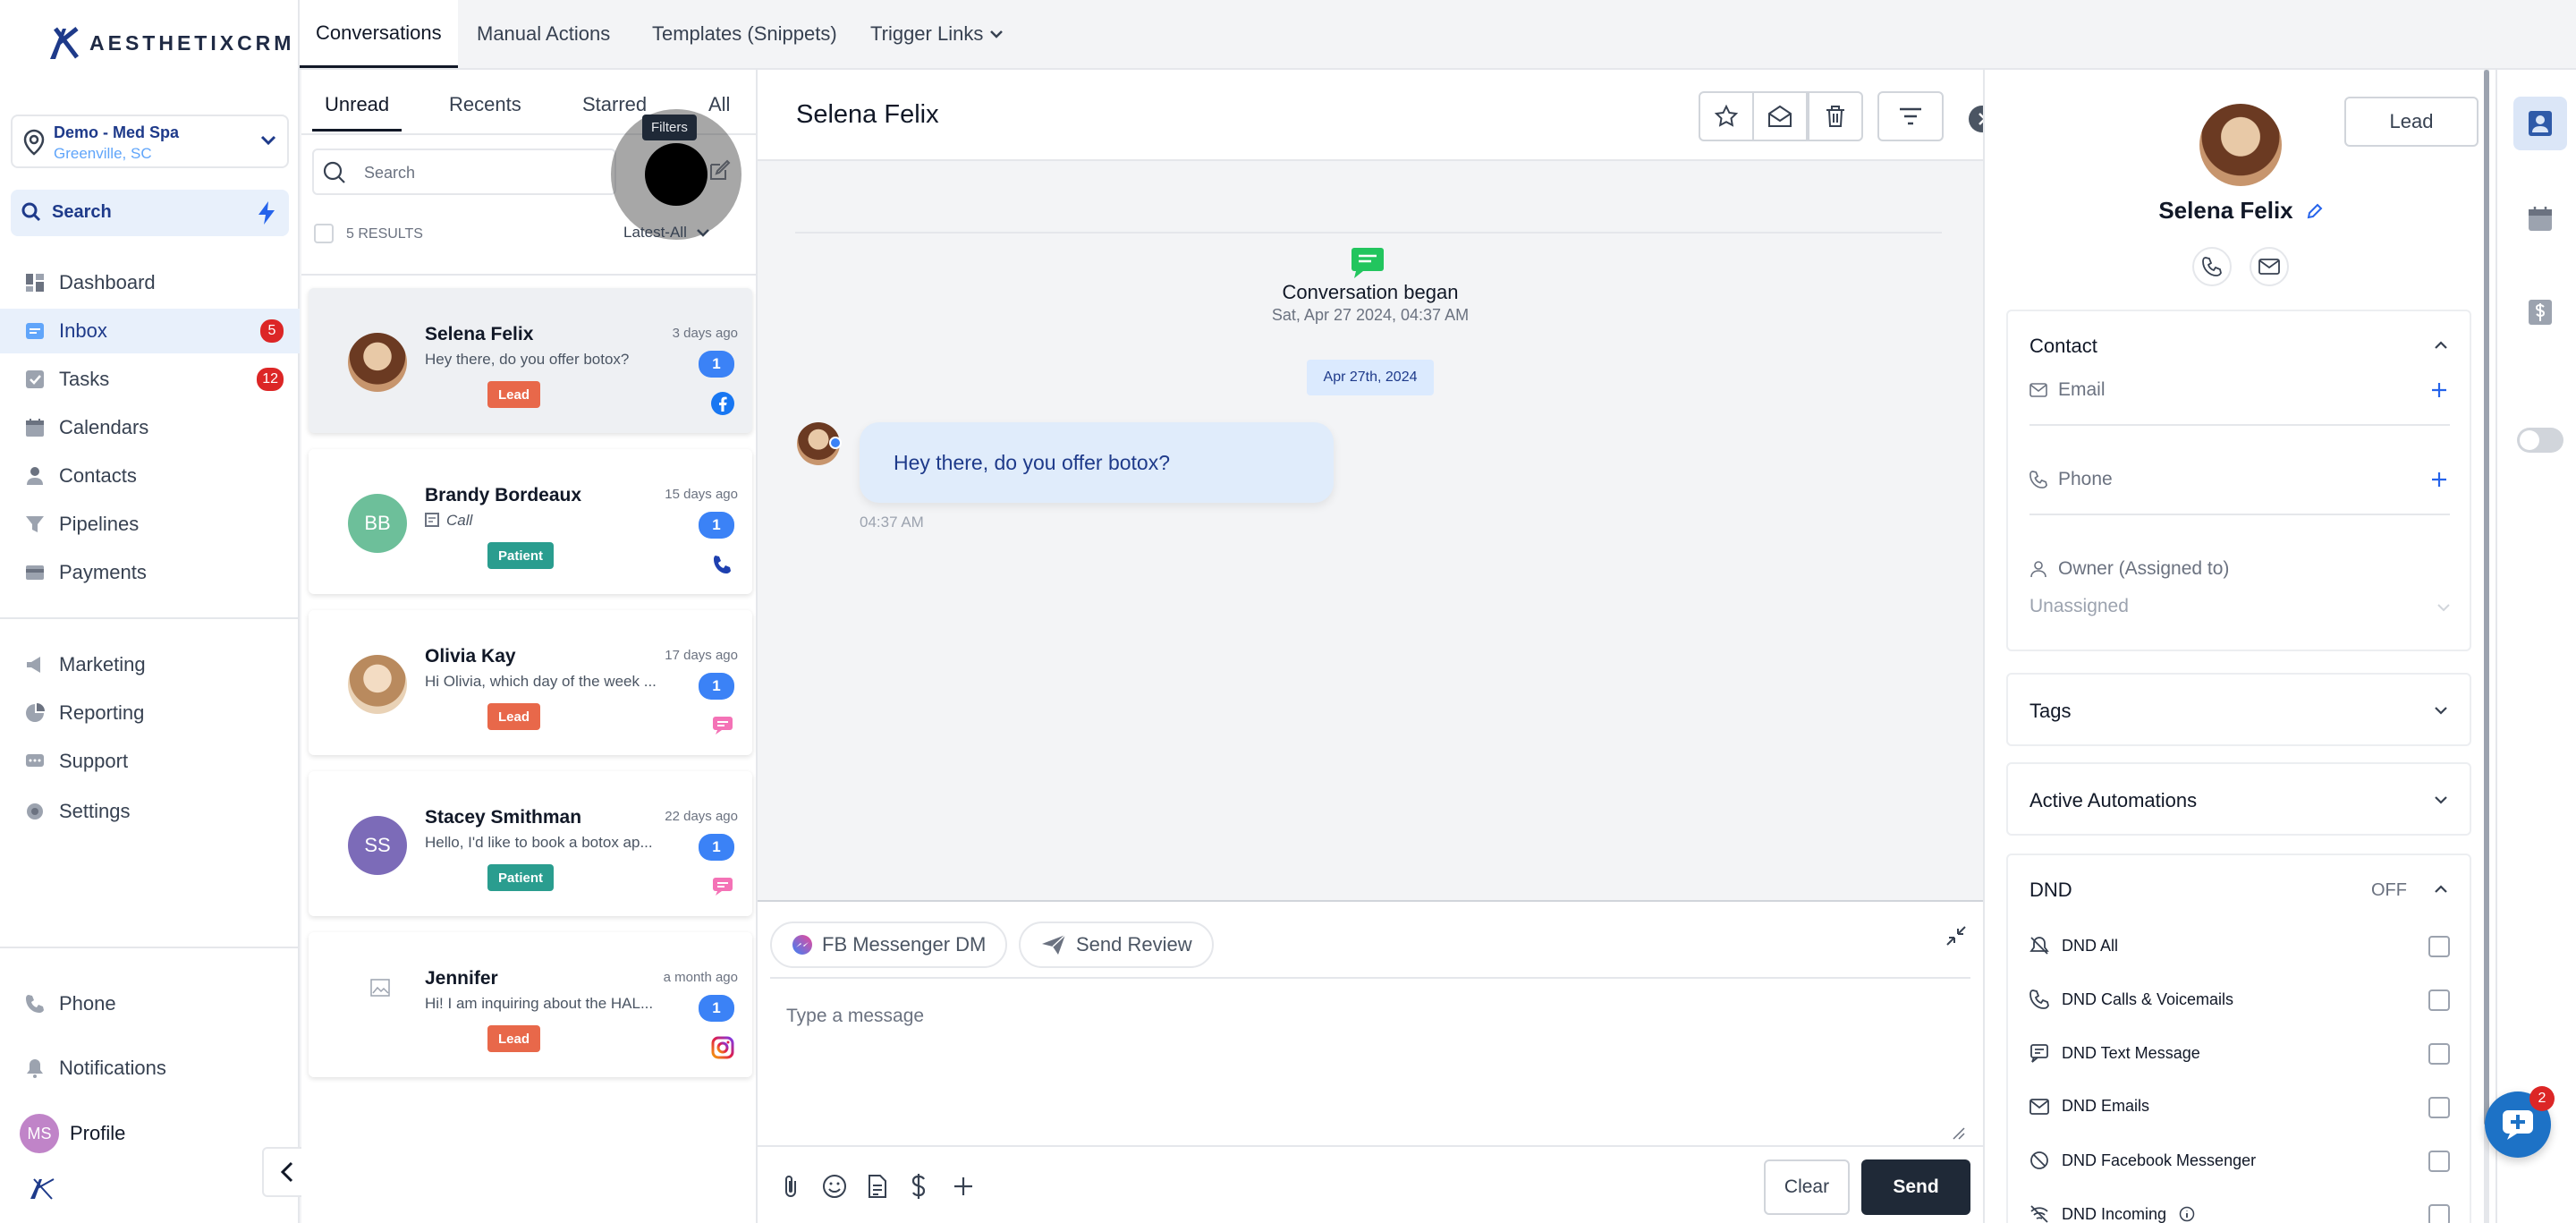  I want to click on sidebar-item-profile: MS Profile, so click(150, 1133).